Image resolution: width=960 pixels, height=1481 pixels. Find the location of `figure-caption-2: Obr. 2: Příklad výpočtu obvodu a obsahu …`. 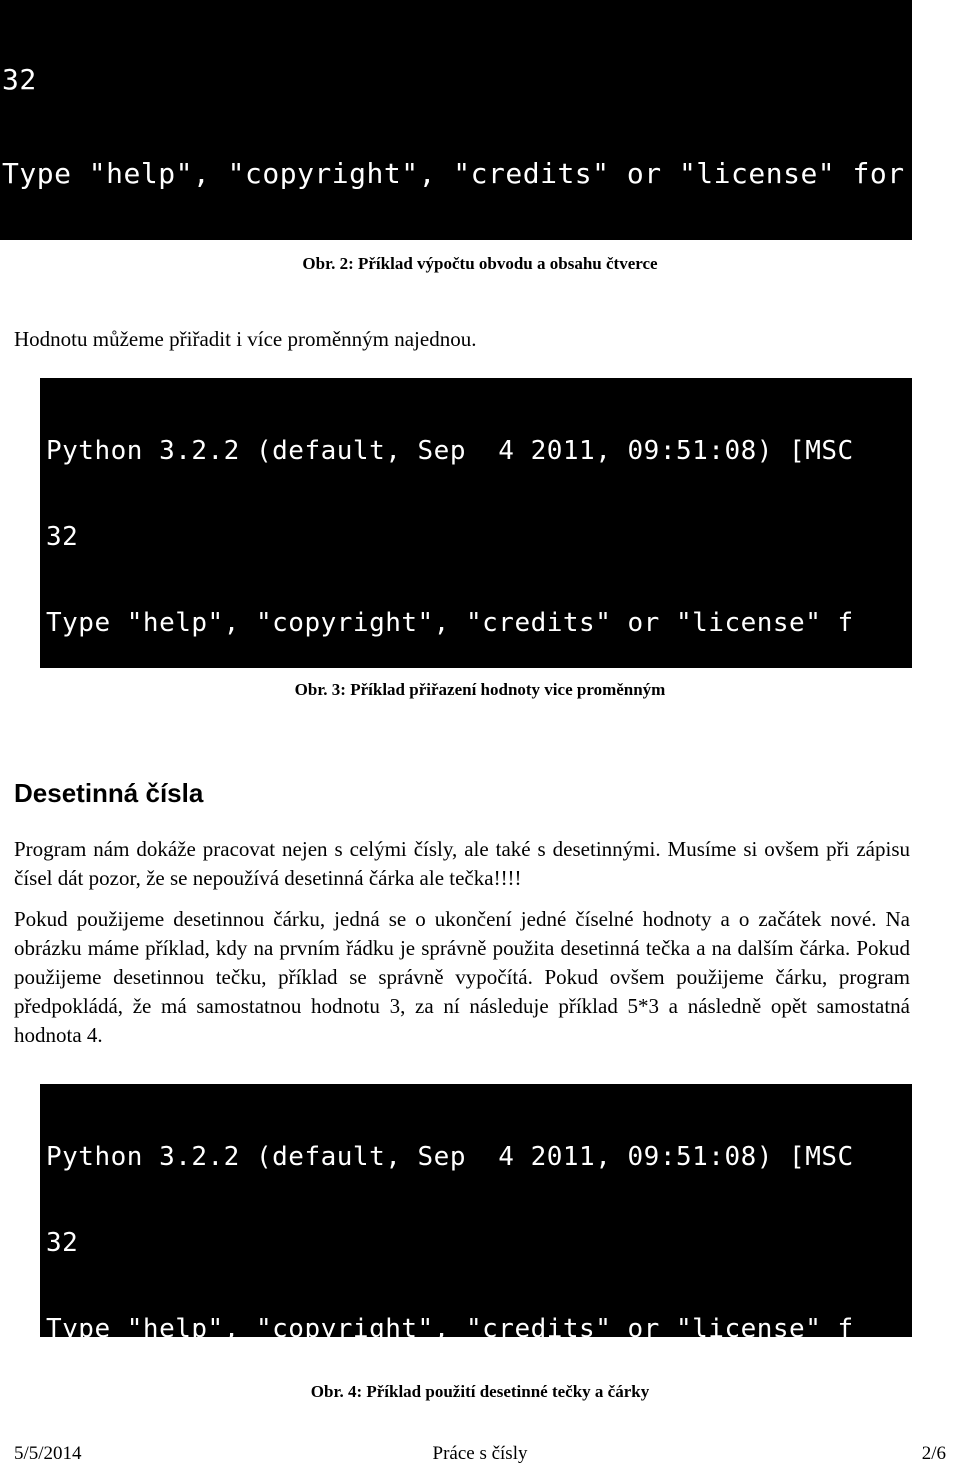

figure-caption-2: Obr. 2: Příklad výpočtu obvodu a obsahu … is located at coordinates (480, 263).